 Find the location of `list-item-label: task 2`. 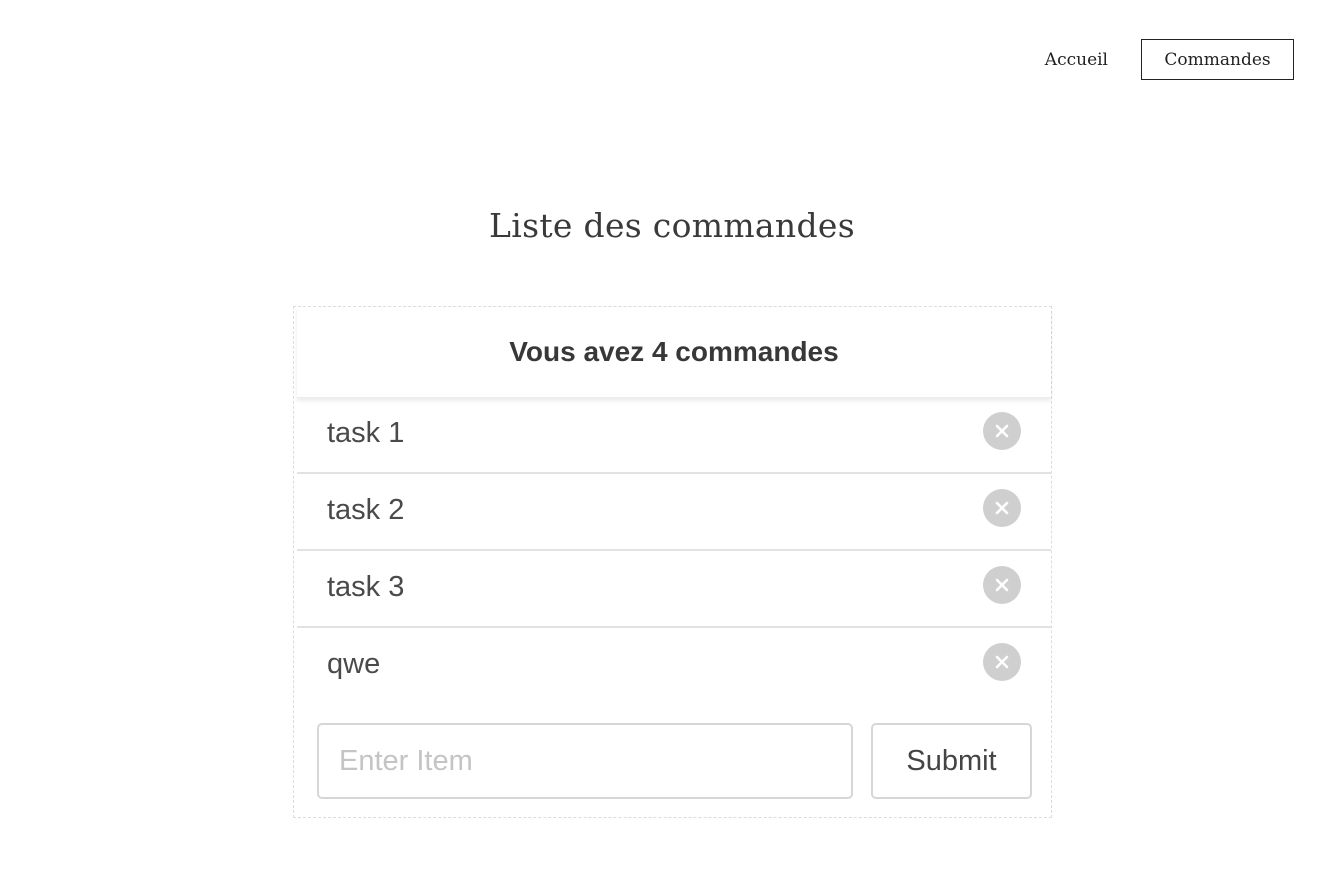

list-item-label: task 2 is located at coordinates (366, 510).